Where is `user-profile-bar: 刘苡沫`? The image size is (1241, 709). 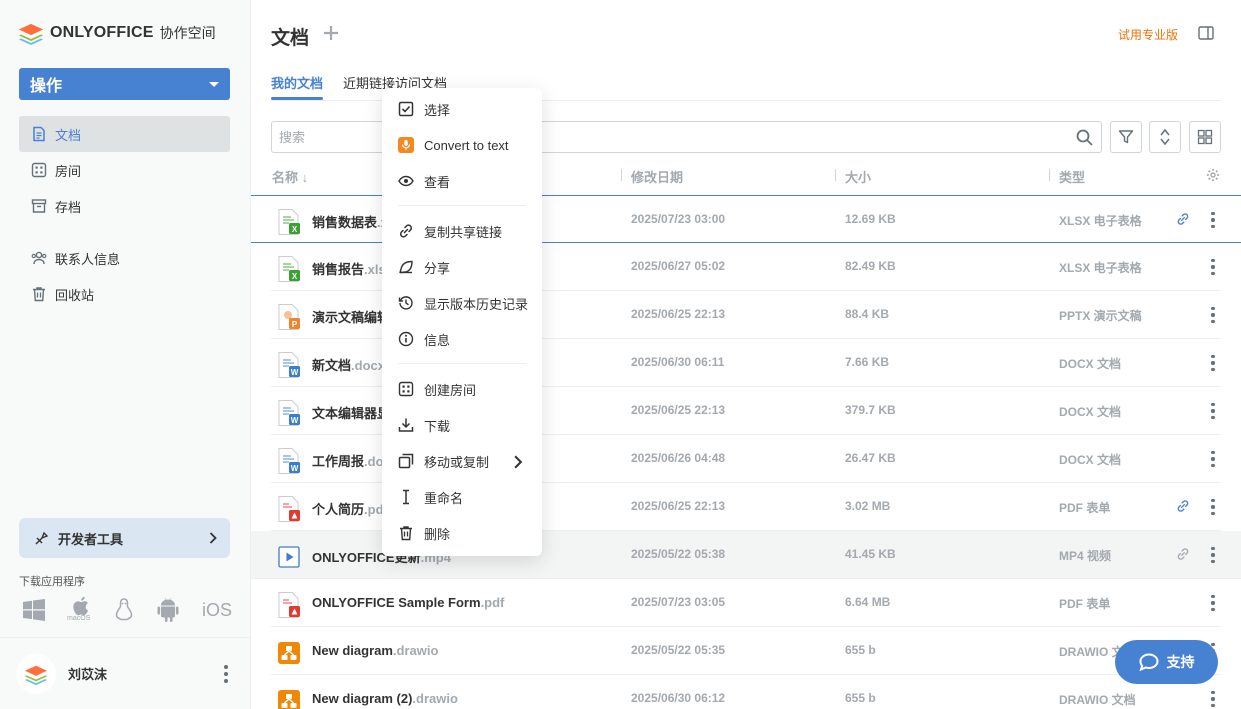
user-profile-bar: 刘苡沫 is located at coordinates (125, 673).